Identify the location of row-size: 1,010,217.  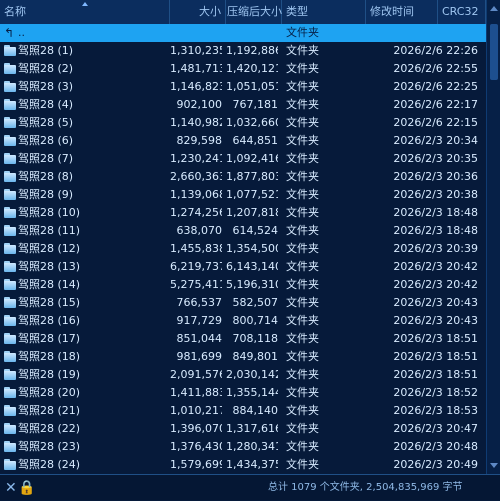
(196, 410).